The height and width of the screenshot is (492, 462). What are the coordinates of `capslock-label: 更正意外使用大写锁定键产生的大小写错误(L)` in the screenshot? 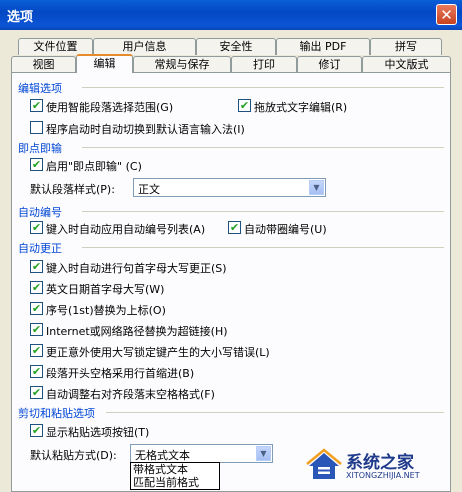 It's located at (158, 352).